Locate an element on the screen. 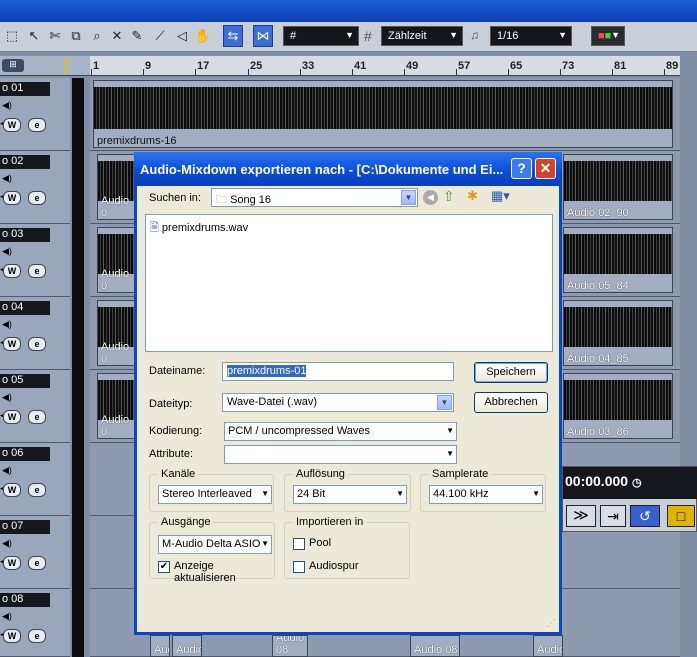 This screenshot has height=657, width=697. audio-clip: premixdrums-16 is located at coordinates (383, 114).